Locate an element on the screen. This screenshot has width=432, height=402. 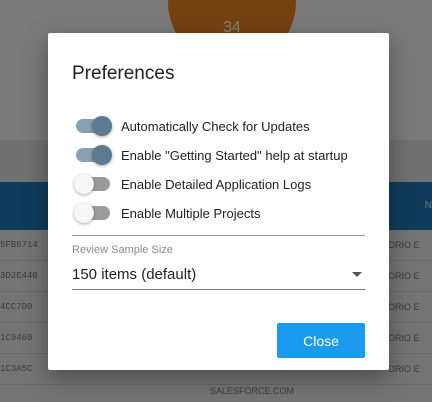
toggle-auto-update: Automatically Check for Updates is located at coordinates (192, 126).